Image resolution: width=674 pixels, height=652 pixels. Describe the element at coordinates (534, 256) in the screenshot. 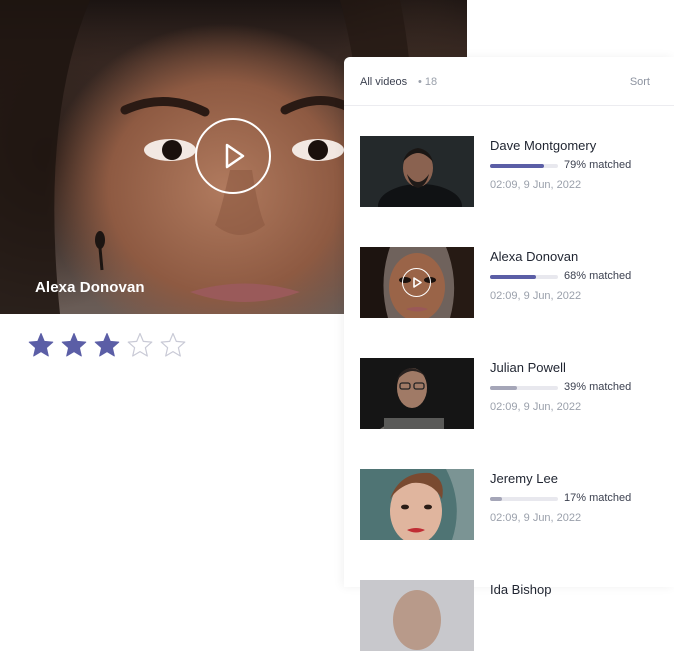

I see `video-item-name: Alexa Donovan` at that location.